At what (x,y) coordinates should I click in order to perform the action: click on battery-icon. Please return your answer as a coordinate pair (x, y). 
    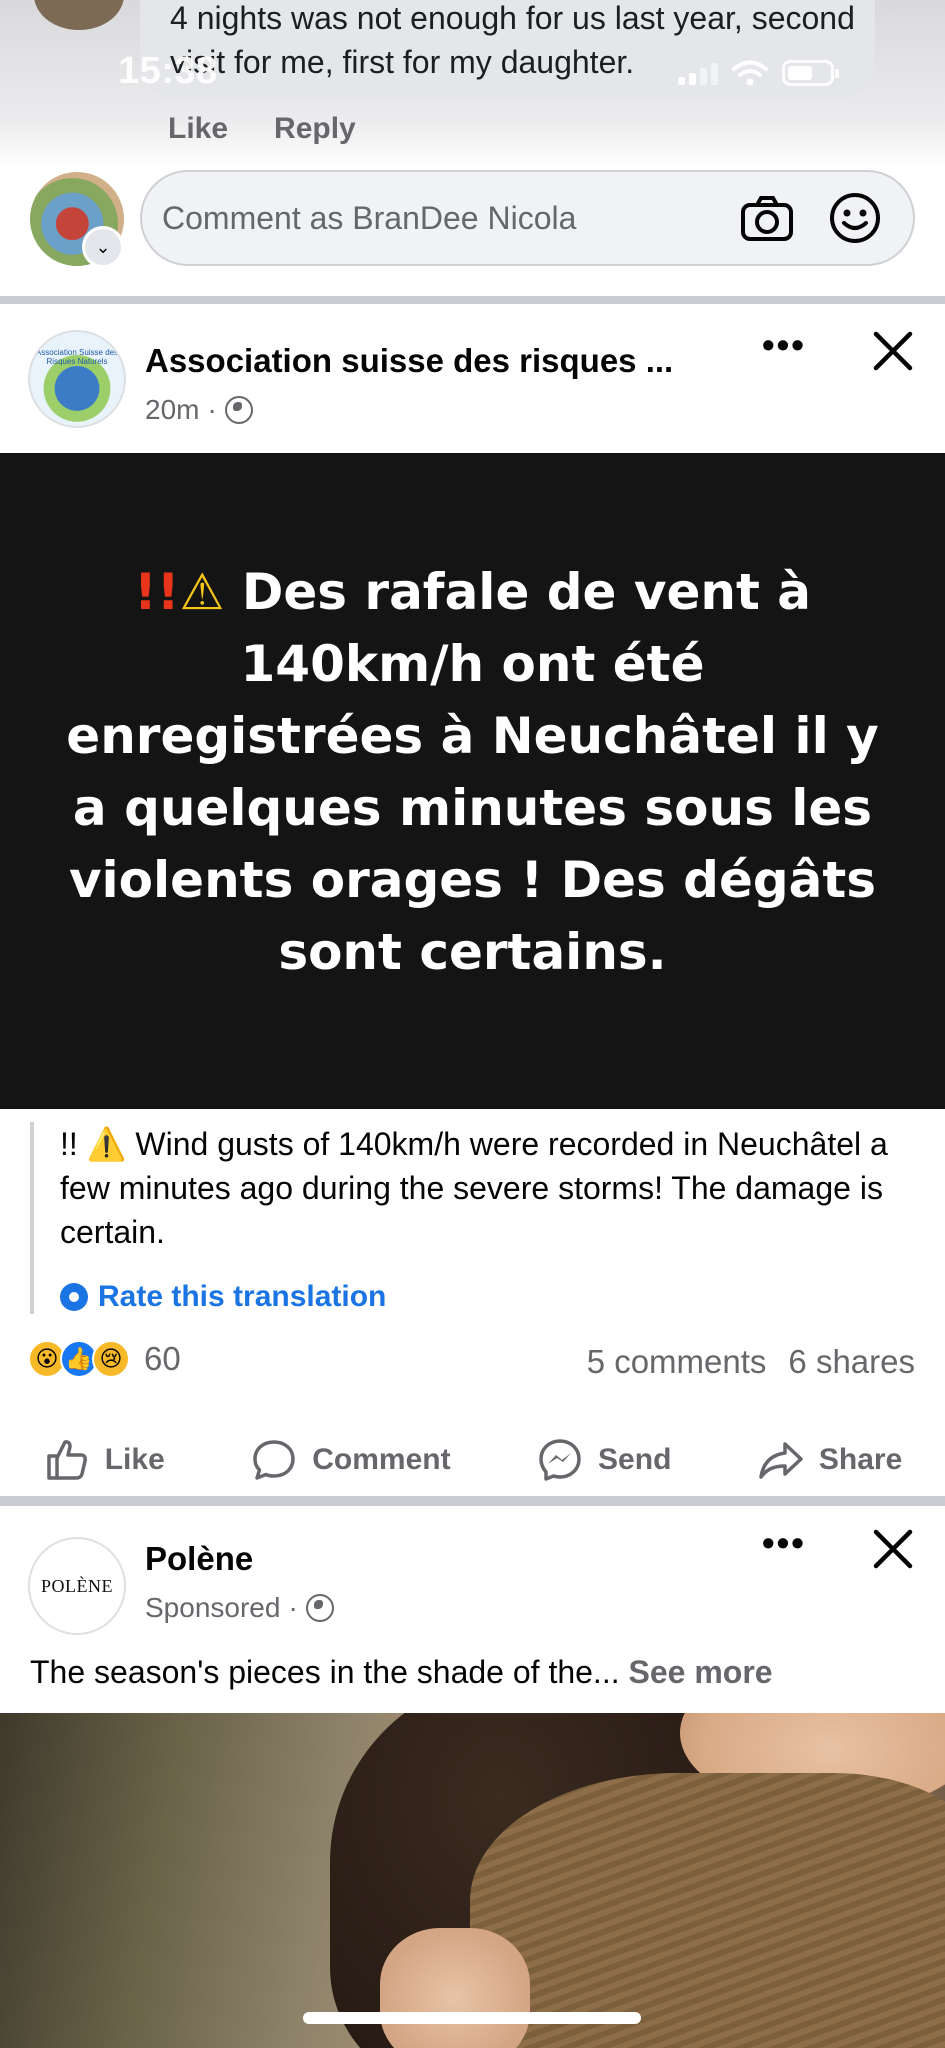
    Looking at the image, I should click on (810, 73).